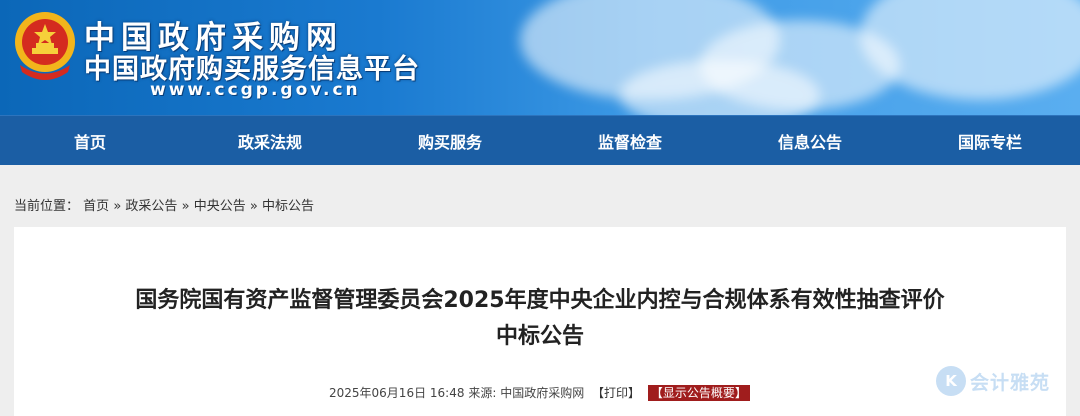 This screenshot has width=1080, height=416. I want to click on watermark-logo-icon: K, so click(951, 381).